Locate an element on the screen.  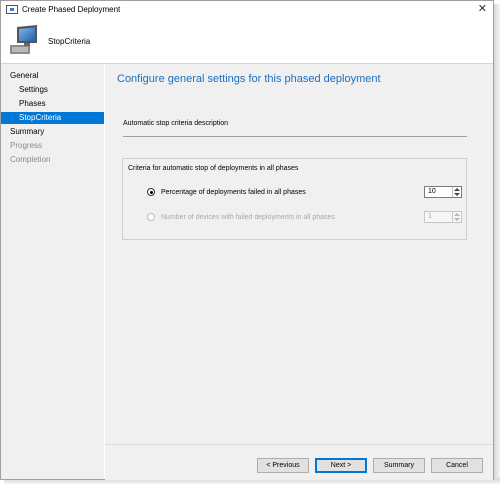
title-bar: Create Phased Deployment ✕ is located at coordinates (247, 10).